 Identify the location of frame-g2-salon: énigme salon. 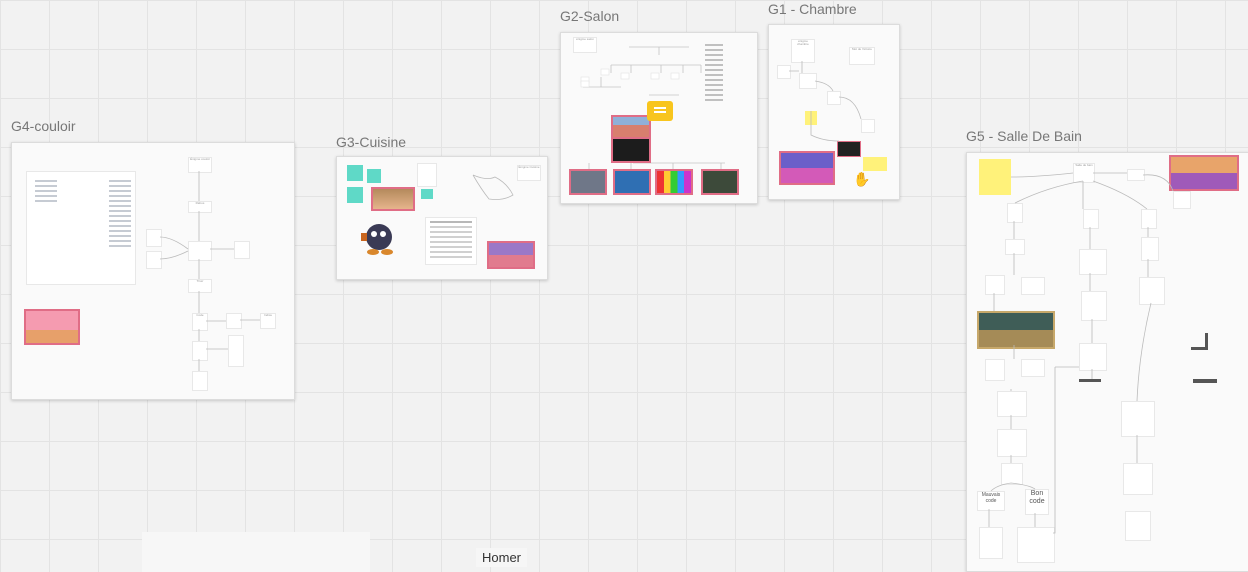
(659, 118).